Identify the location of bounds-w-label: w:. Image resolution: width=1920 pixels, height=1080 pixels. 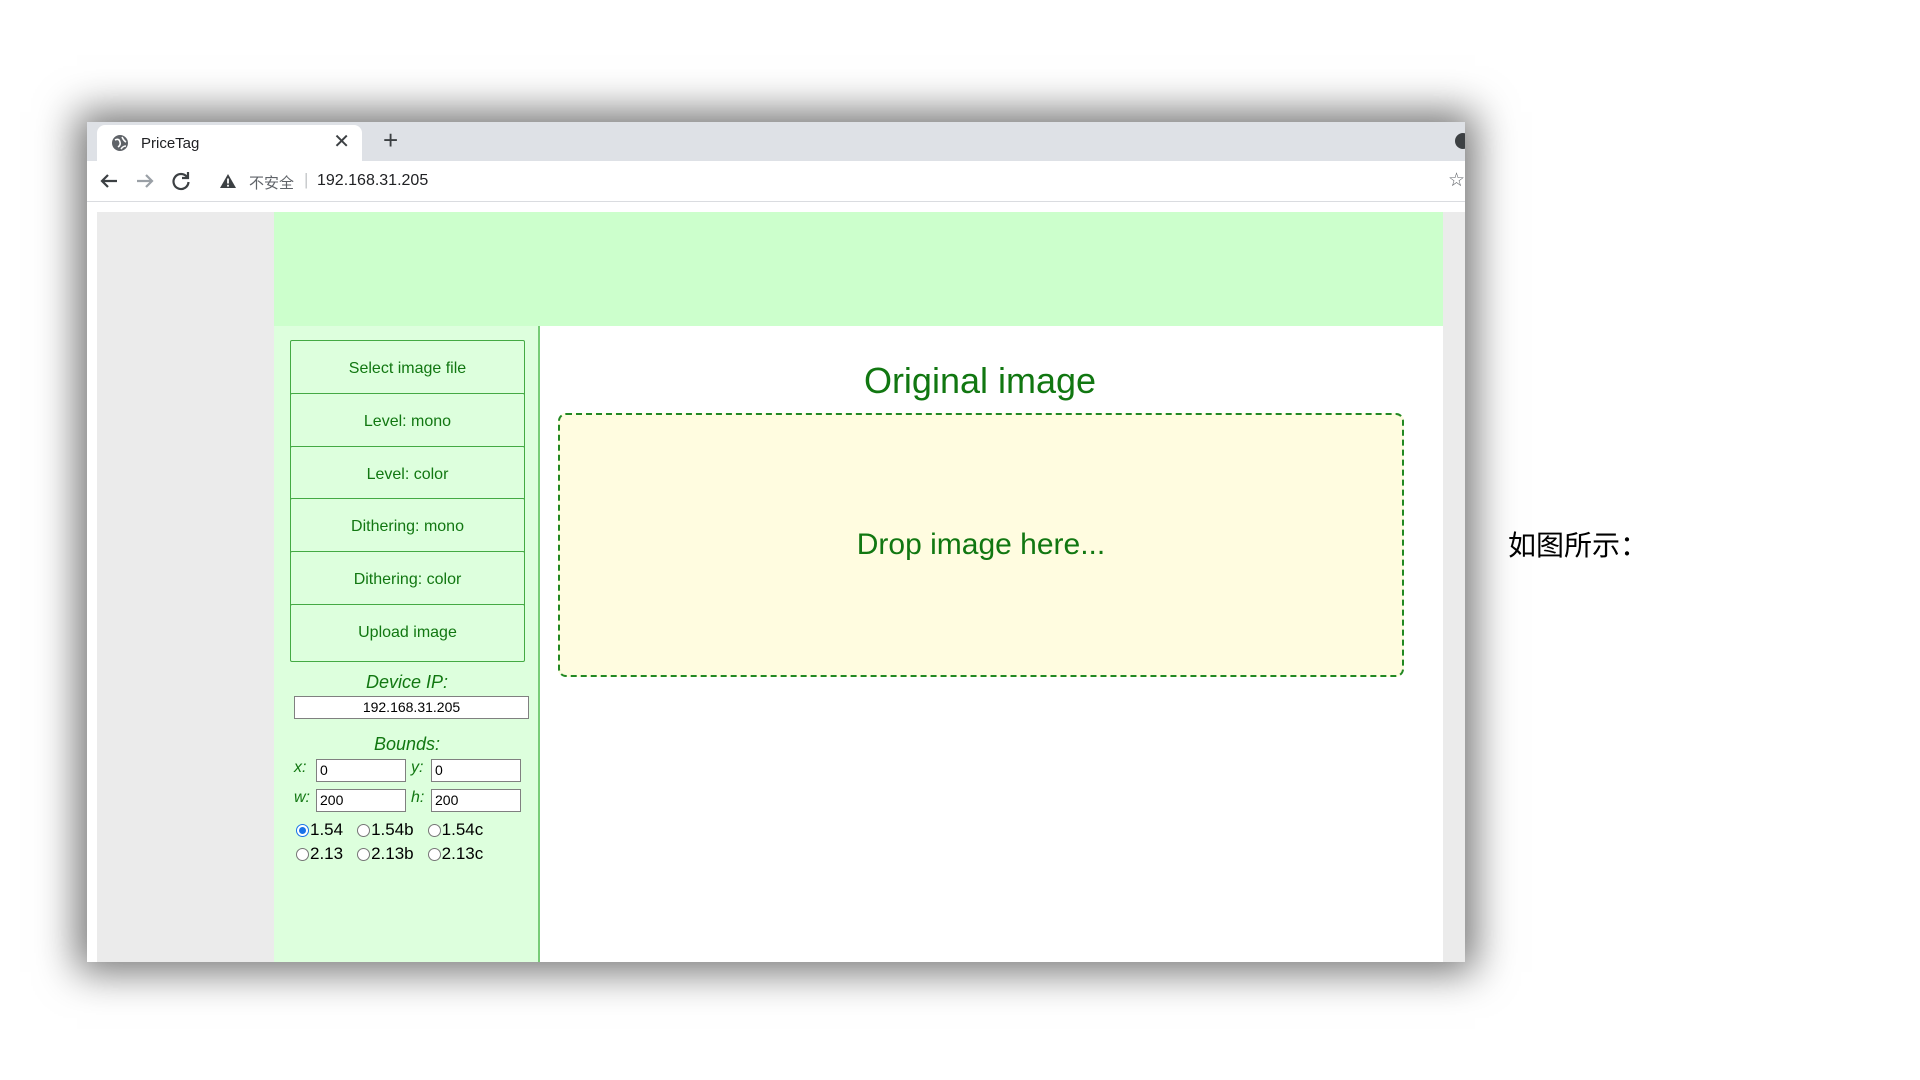
(302, 797).